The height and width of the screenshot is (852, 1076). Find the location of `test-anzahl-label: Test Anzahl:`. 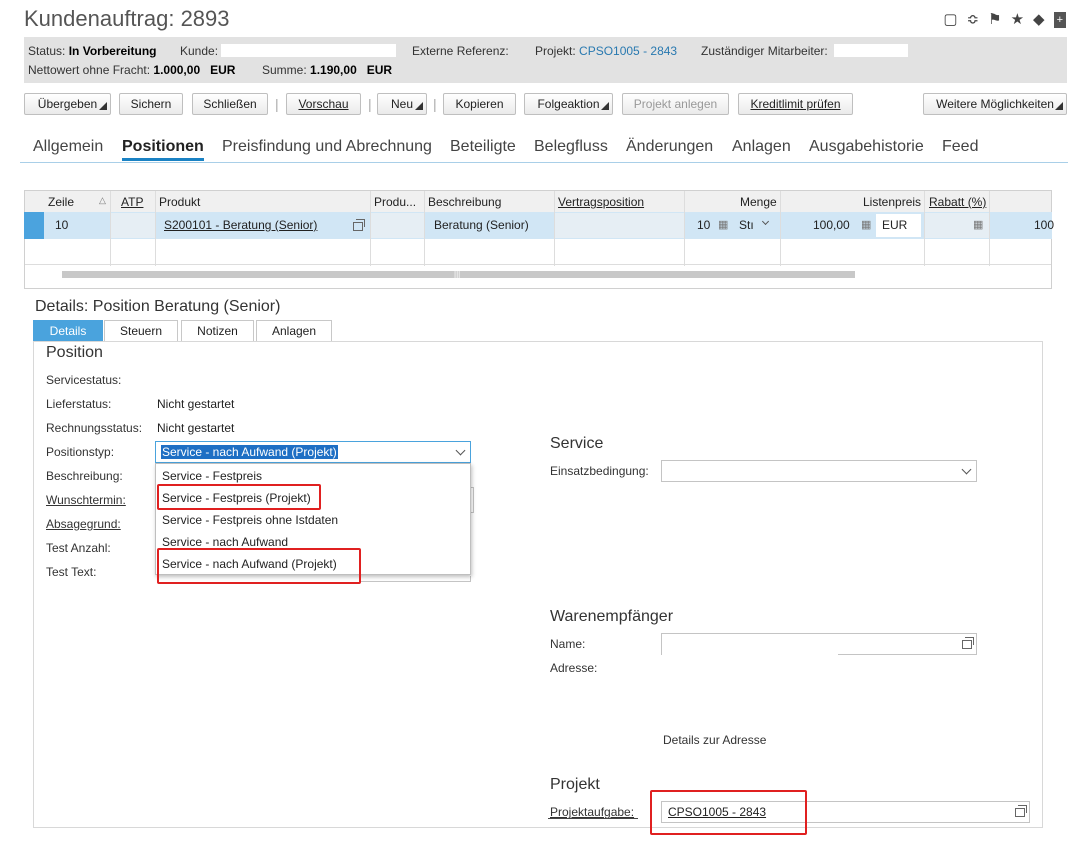

test-anzahl-label: Test Anzahl: is located at coordinates (78, 548).